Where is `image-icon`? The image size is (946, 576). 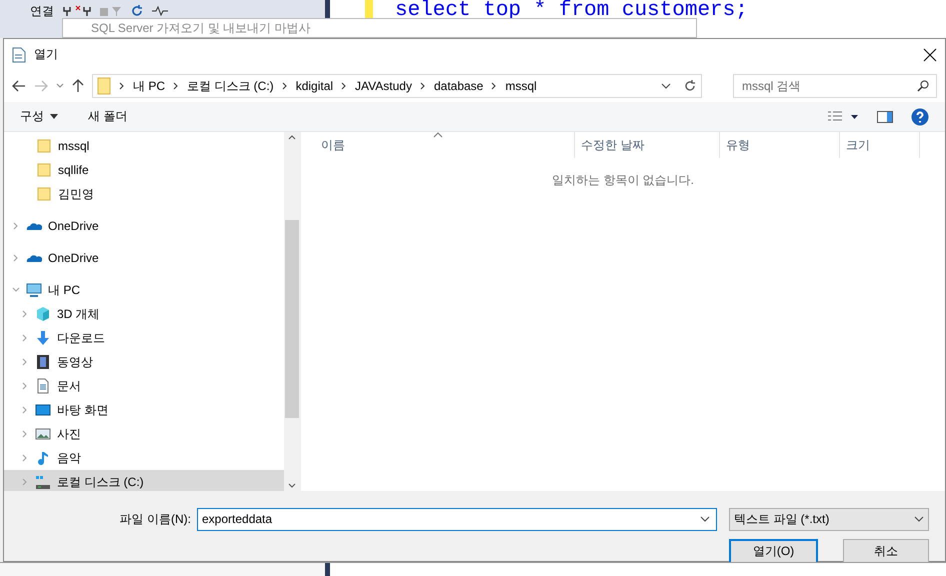 image-icon is located at coordinates (43, 434).